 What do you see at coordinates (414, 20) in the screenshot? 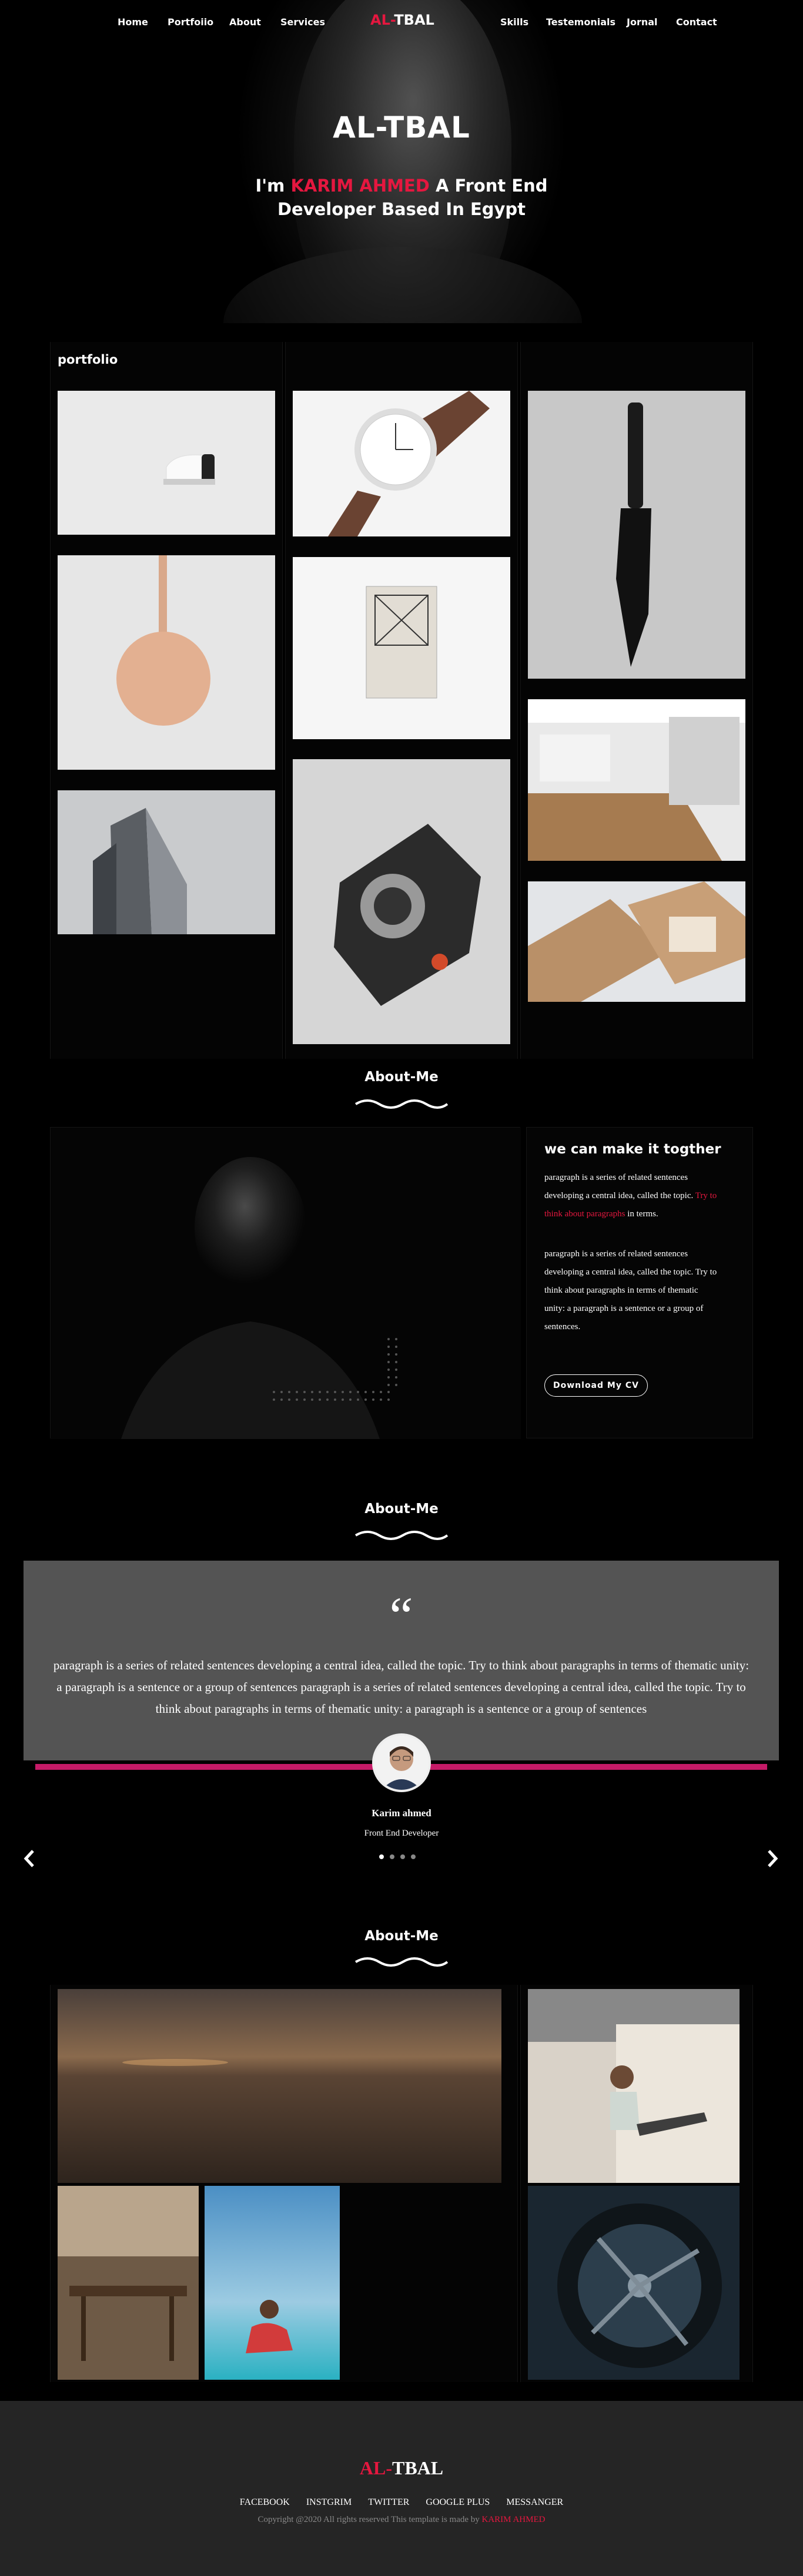
I see `logo-white-part: TBAL` at bounding box center [414, 20].